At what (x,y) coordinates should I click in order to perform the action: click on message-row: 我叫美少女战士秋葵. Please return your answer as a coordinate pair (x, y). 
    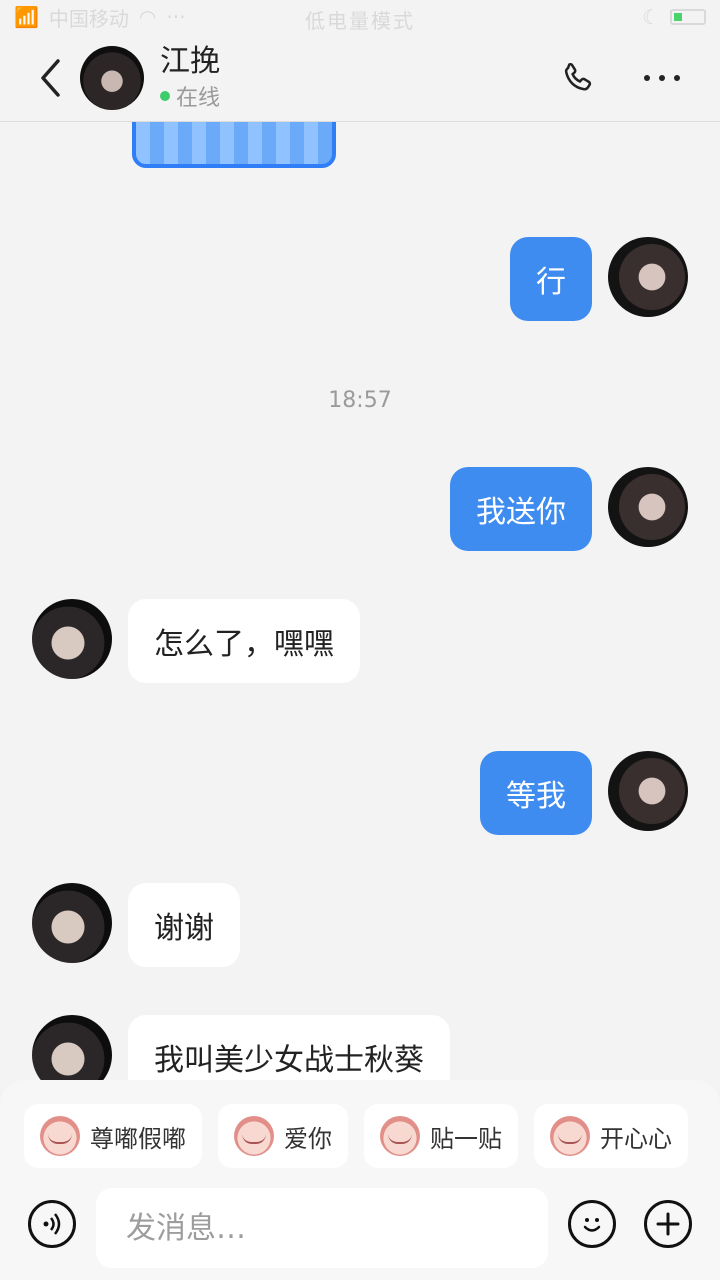
    Looking at the image, I should click on (360, 1047).